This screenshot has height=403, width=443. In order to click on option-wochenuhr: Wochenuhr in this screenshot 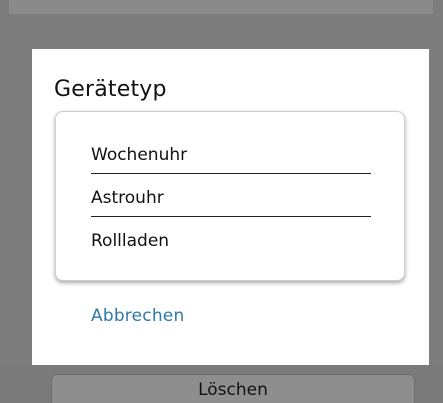, I will do `click(231, 155)`.